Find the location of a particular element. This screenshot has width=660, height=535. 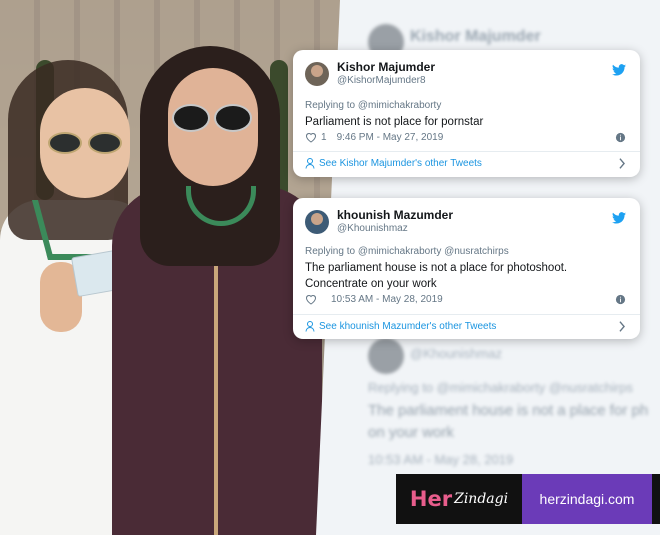

herzindagi-logo: Her Zindagi is located at coordinates (459, 499).